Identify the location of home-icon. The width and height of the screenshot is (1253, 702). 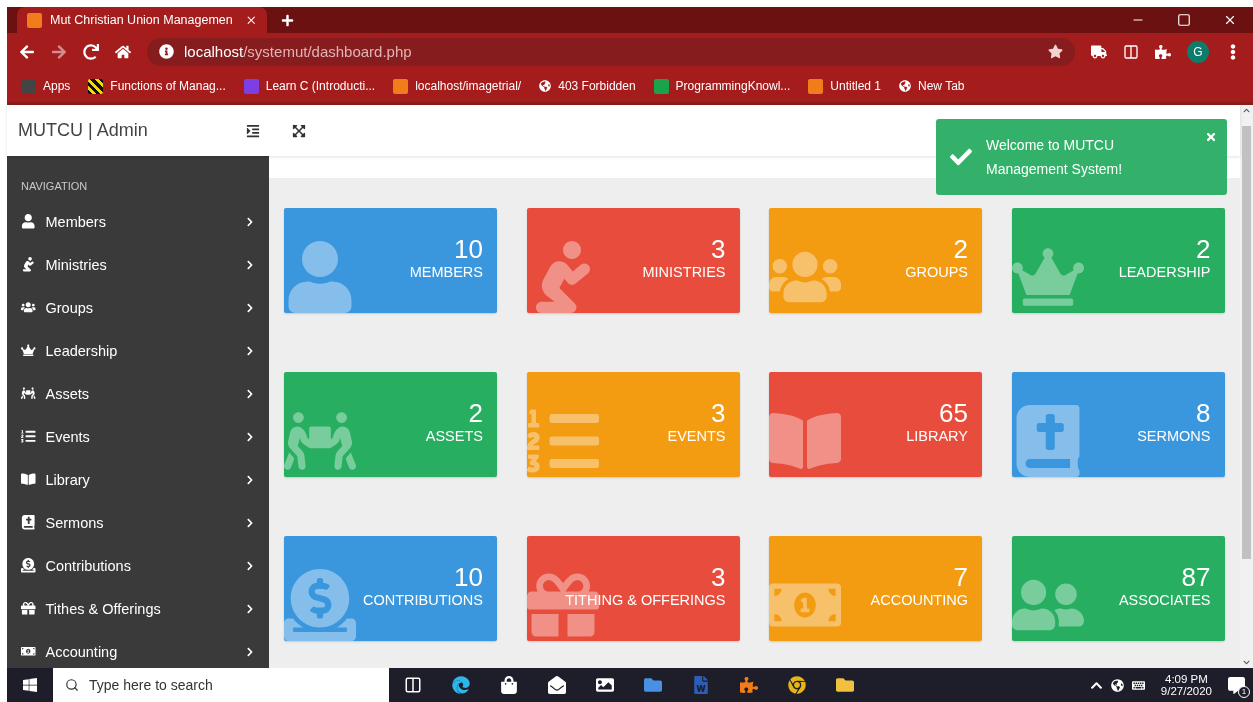
(123, 51).